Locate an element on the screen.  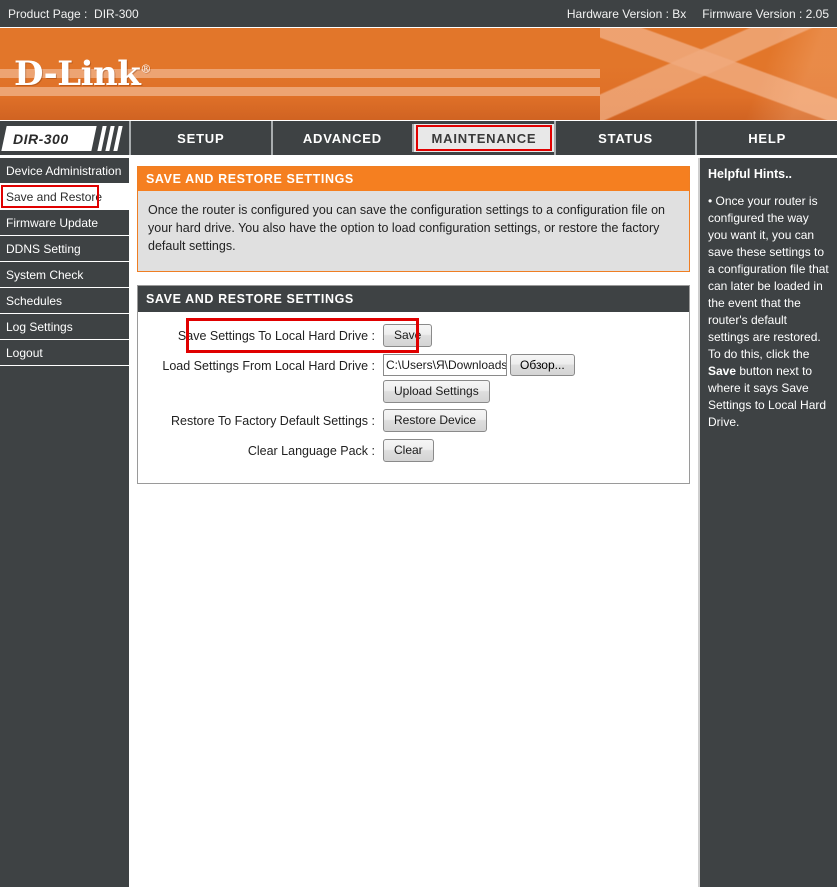
tab-setup-label: SETUP is located at coordinates (201, 138).